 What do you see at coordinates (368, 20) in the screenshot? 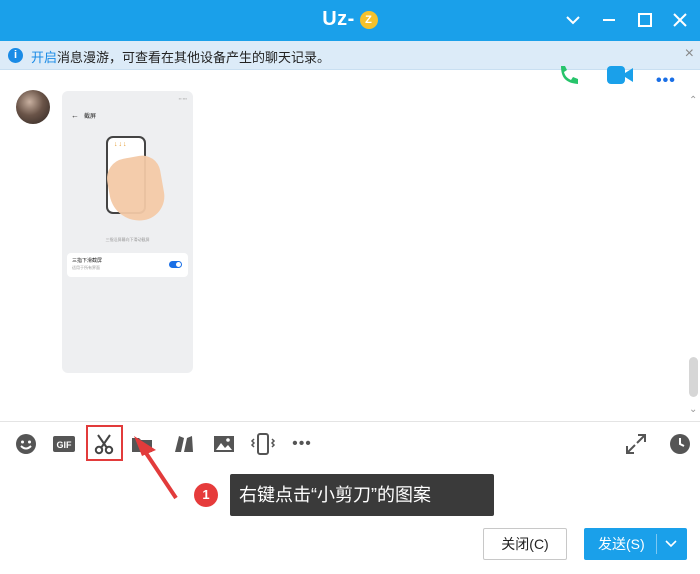
I see `vip-badge-icon: Z` at bounding box center [368, 20].